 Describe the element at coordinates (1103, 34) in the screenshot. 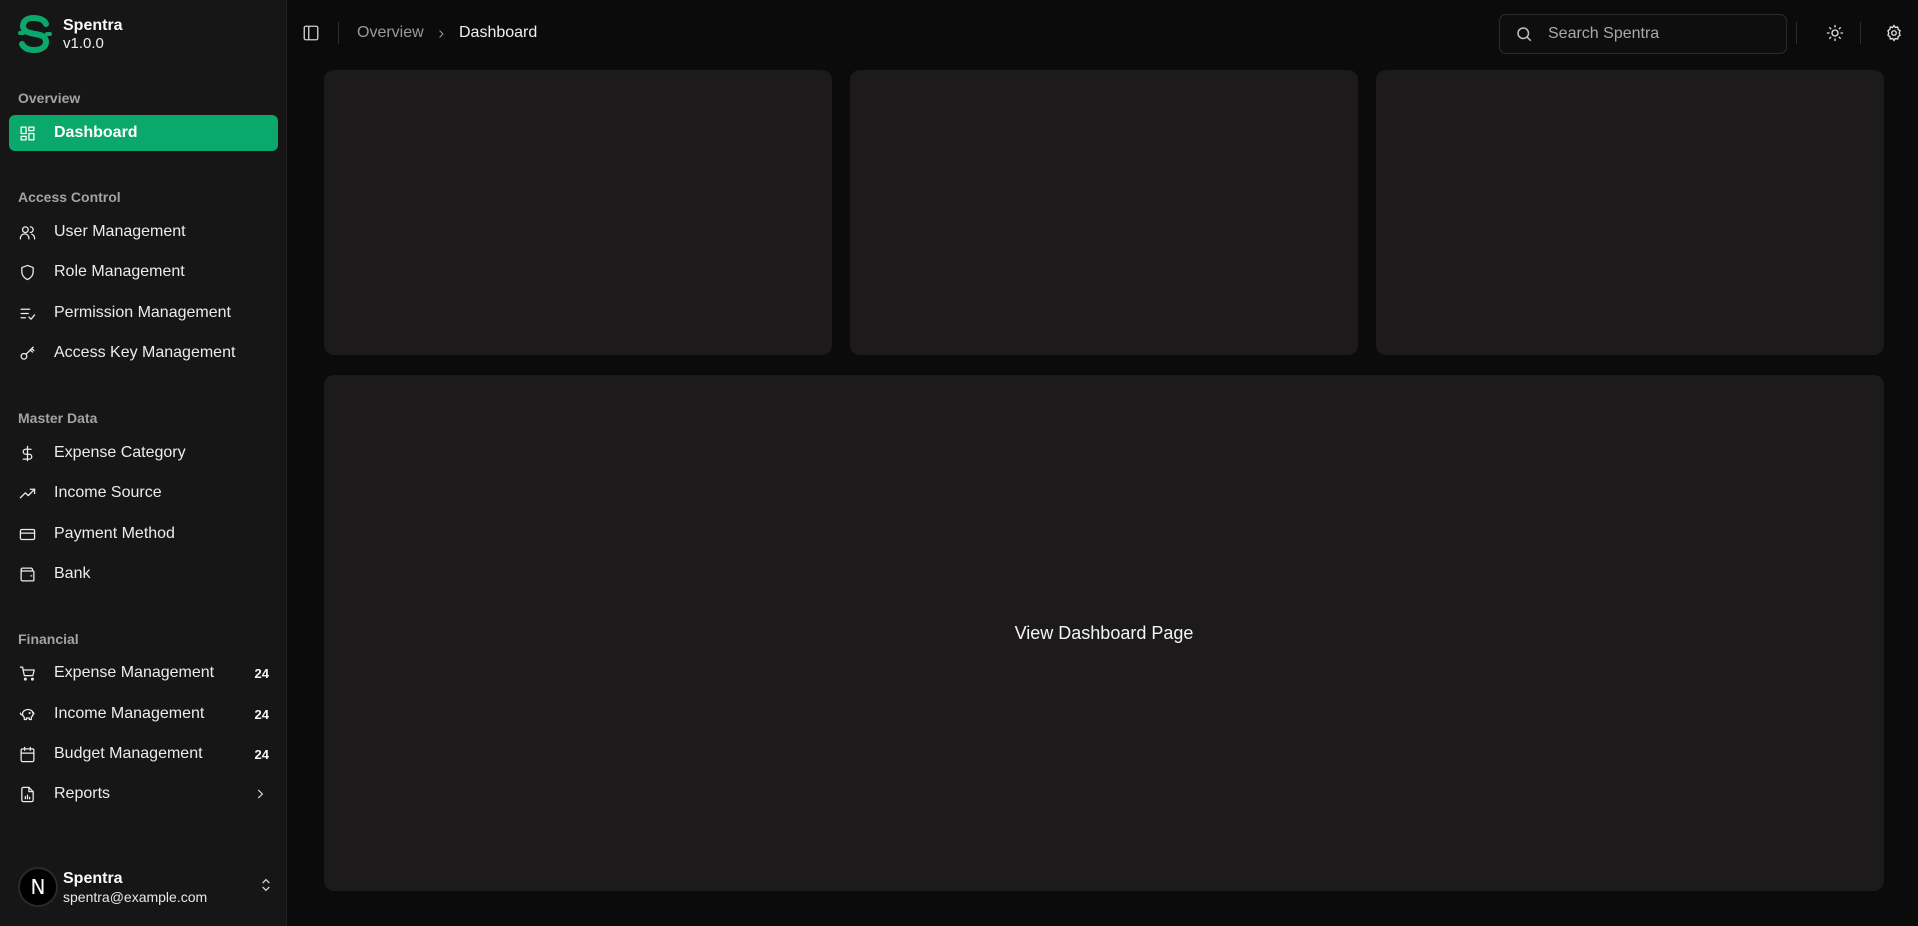

I see `topbar: Overview Dashboard` at that location.